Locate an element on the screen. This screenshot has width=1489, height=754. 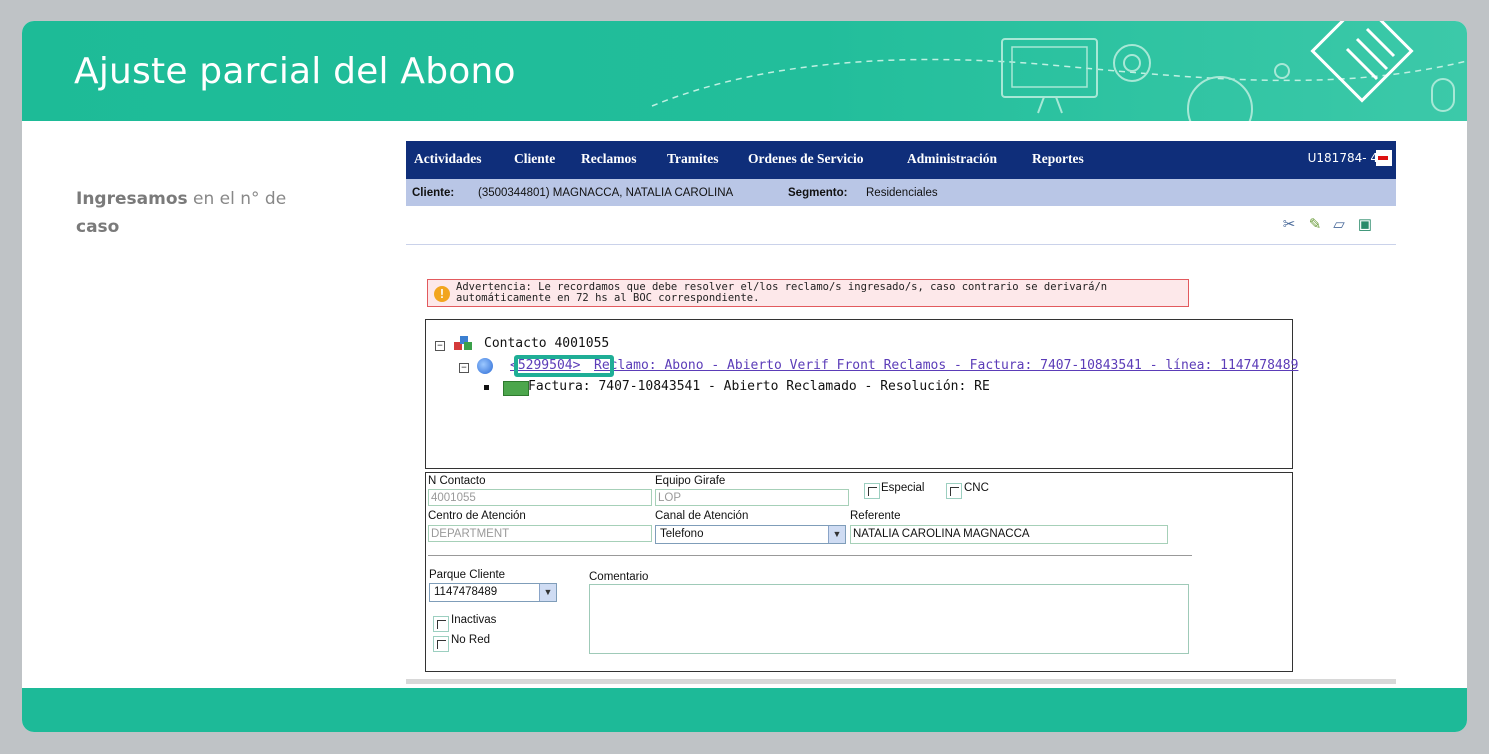
no-red-label: No Red is located at coordinates (470, 640).